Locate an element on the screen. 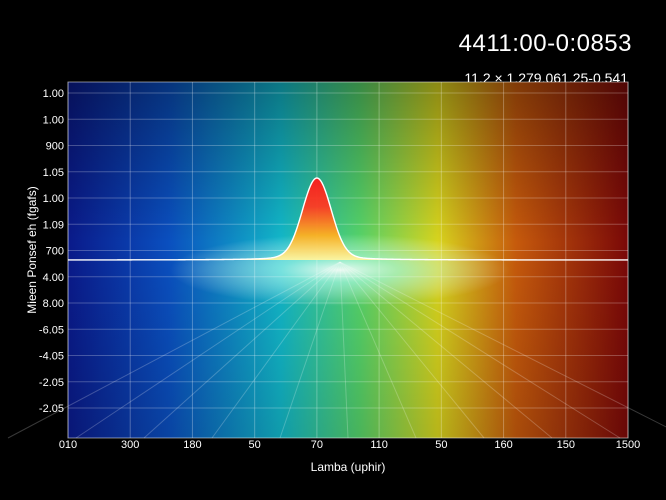 The width and height of the screenshot is (666, 500). y-tick-label: -6.05 is located at coordinates (51, 330).